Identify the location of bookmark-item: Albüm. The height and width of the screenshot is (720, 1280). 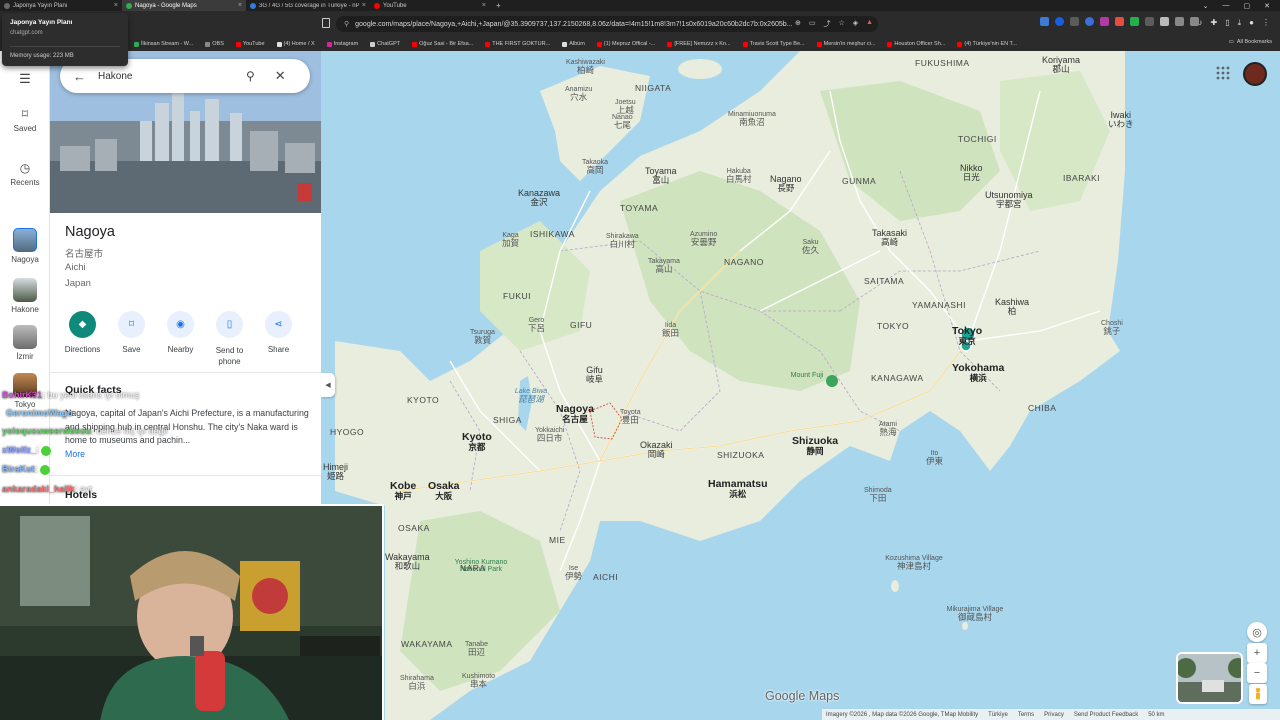
(573, 44).